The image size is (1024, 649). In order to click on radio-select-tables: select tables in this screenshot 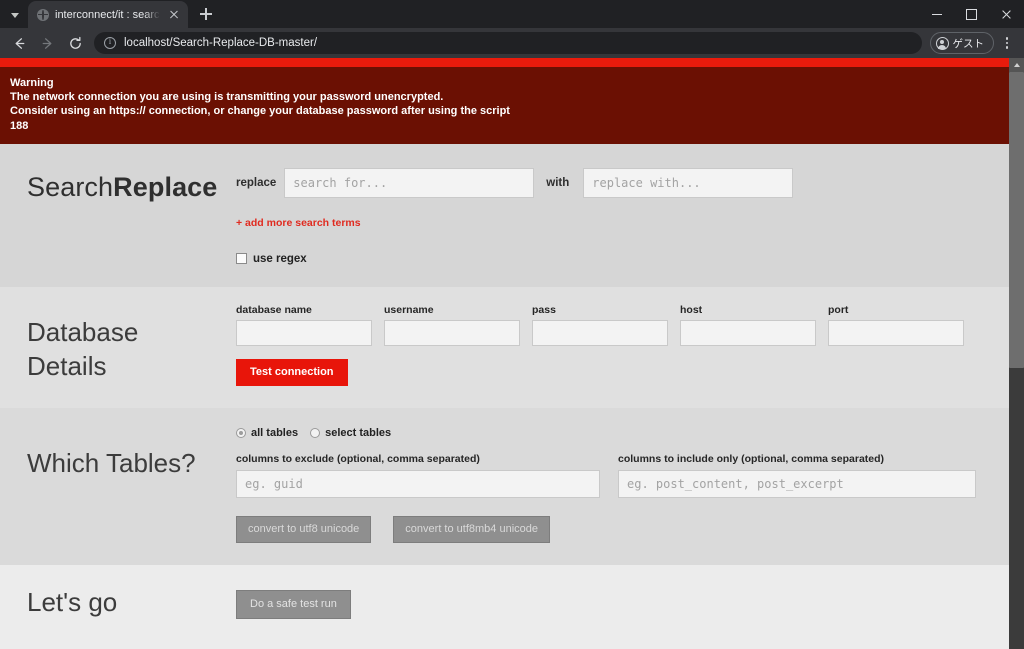, I will do `click(350, 433)`.